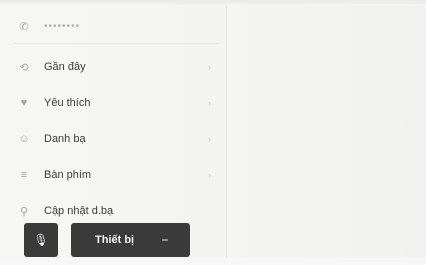  Describe the element at coordinates (65, 67) in the screenshot. I see `menu-item-label: Gần đây` at that location.